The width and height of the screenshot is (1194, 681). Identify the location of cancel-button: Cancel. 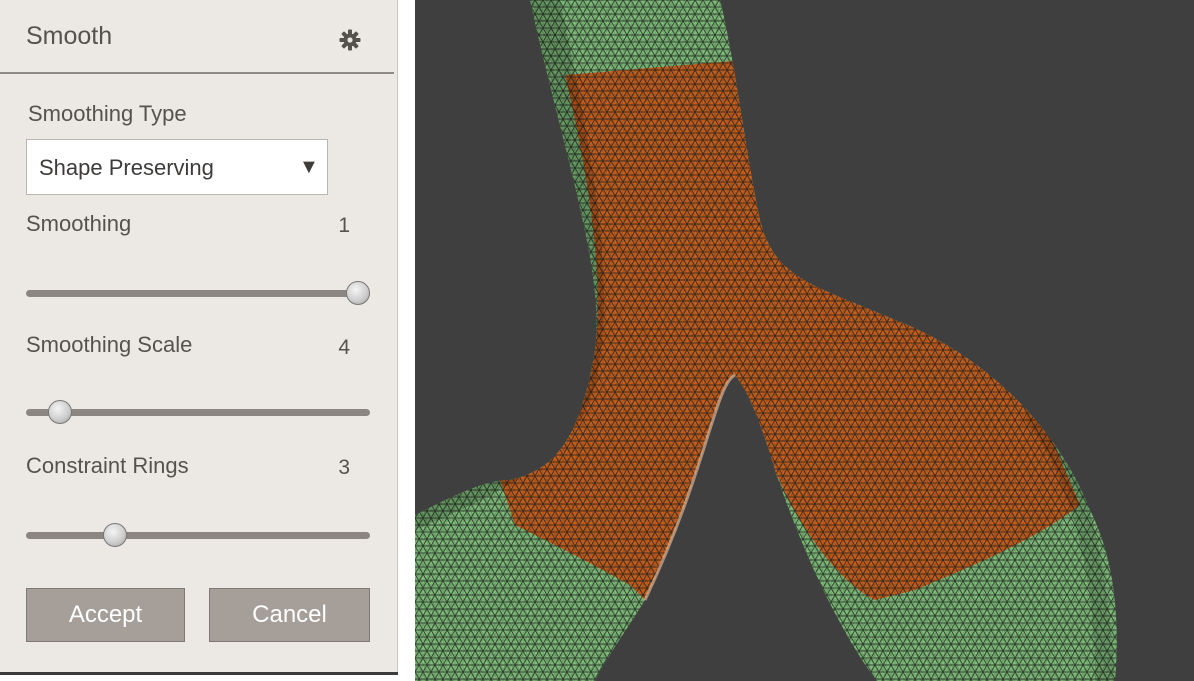
(289, 615).